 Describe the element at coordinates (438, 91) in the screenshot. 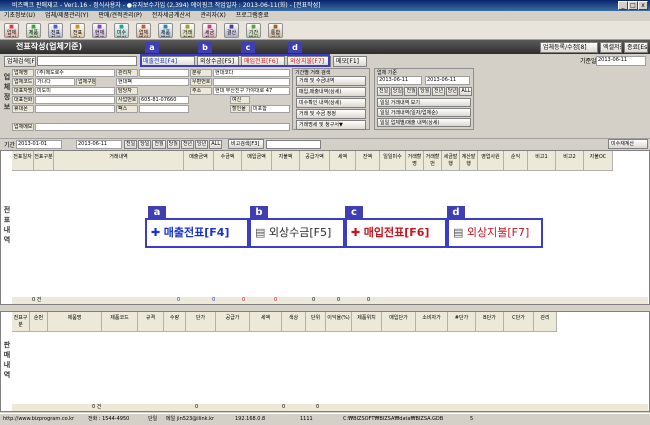

I see `filter-quick-4: 전년` at that location.